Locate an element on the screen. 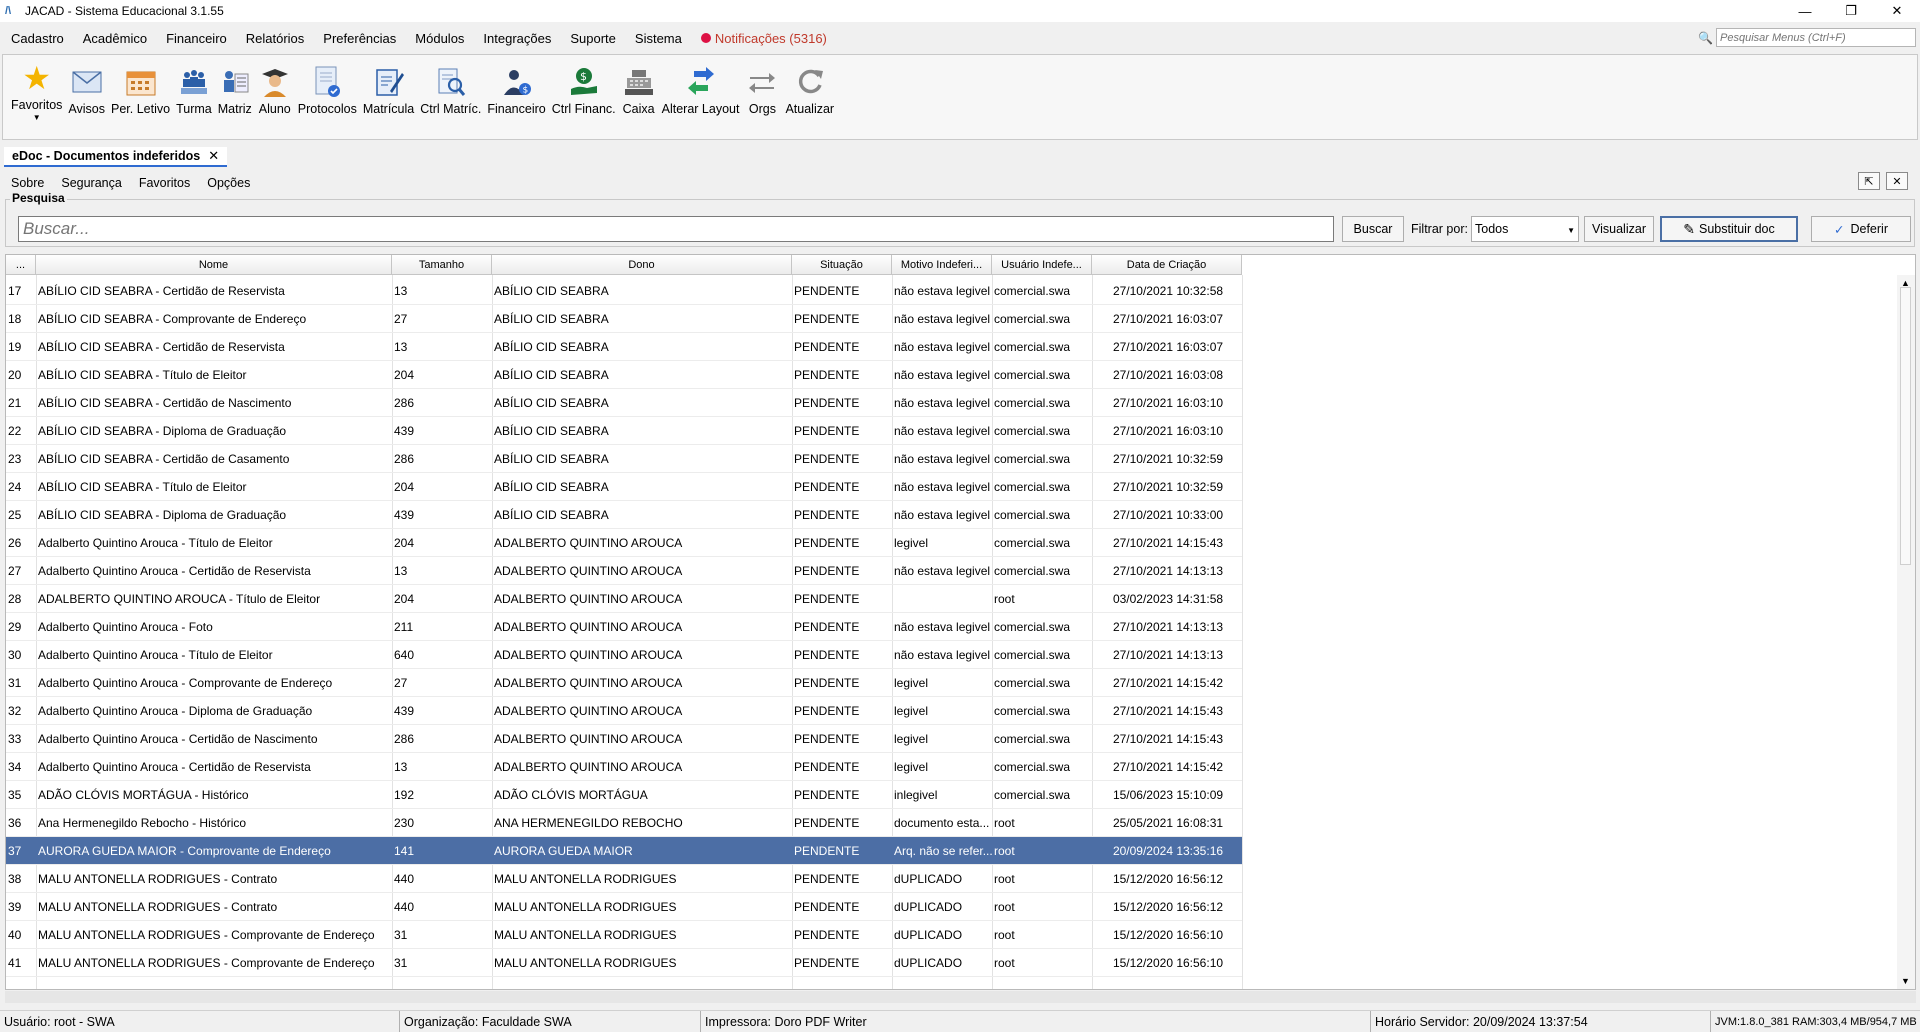 The width and height of the screenshot is (1920, 1032). cell-index: 39 is located at coordinates (15, 907).